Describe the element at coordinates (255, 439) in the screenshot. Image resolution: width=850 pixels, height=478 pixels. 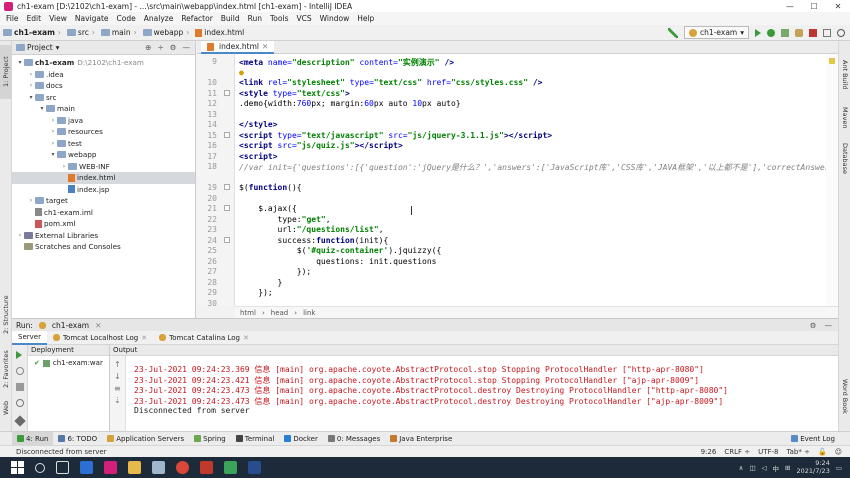
I see `bottom-tab: Terminal` at that location.